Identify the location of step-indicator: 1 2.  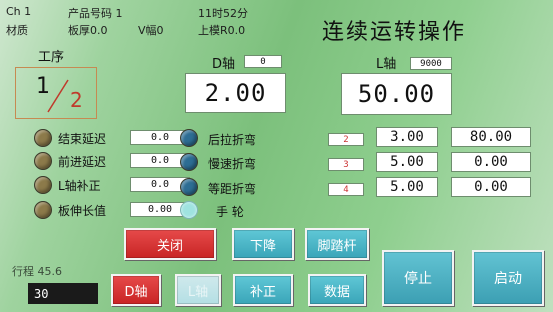
(56, 93).